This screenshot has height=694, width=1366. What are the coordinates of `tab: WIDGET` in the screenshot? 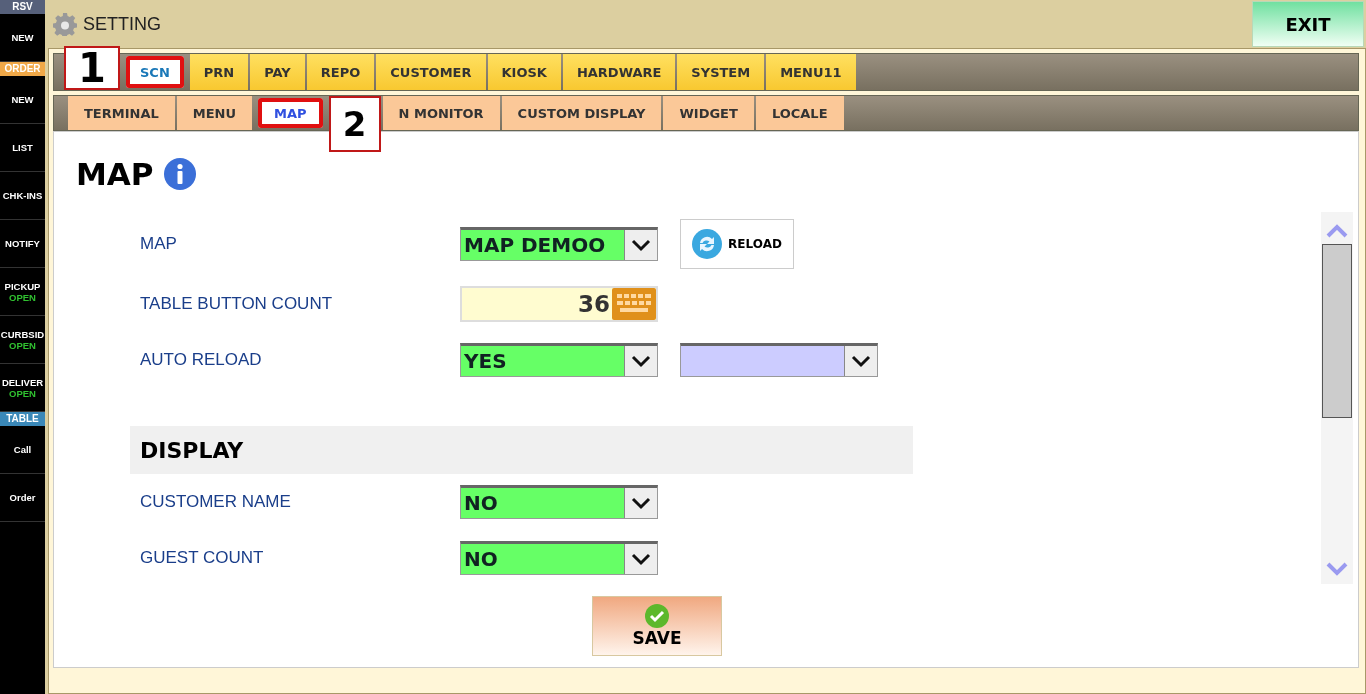 It's located at (708, 113).